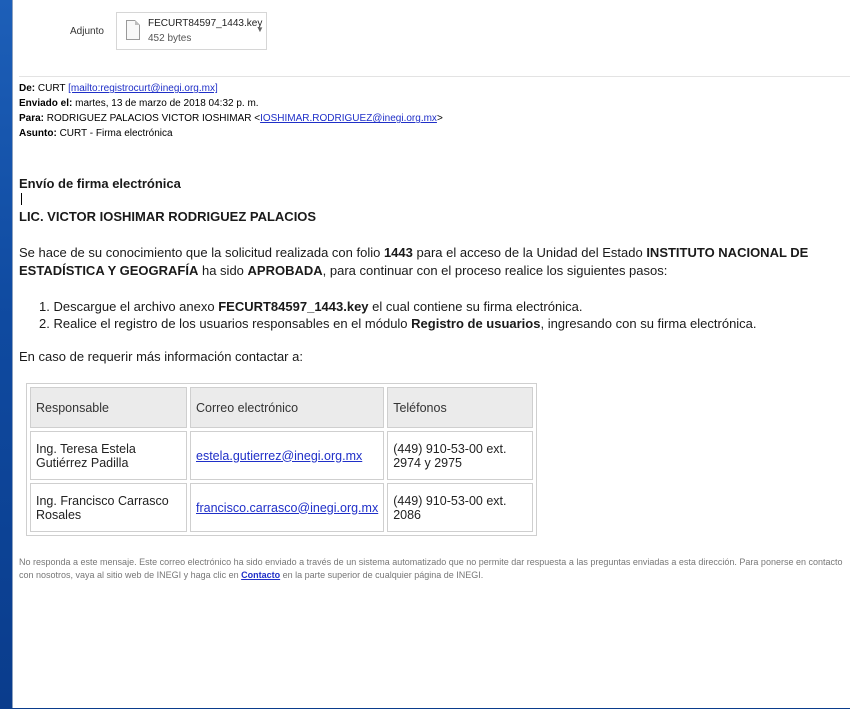 Image resolution: width=850 pixels, height=709 pixels. I want to click on recipient-name: LIC. VICTOR IOSHIMAR RODRIGUEZ PALACIOS, so click(168, 216).